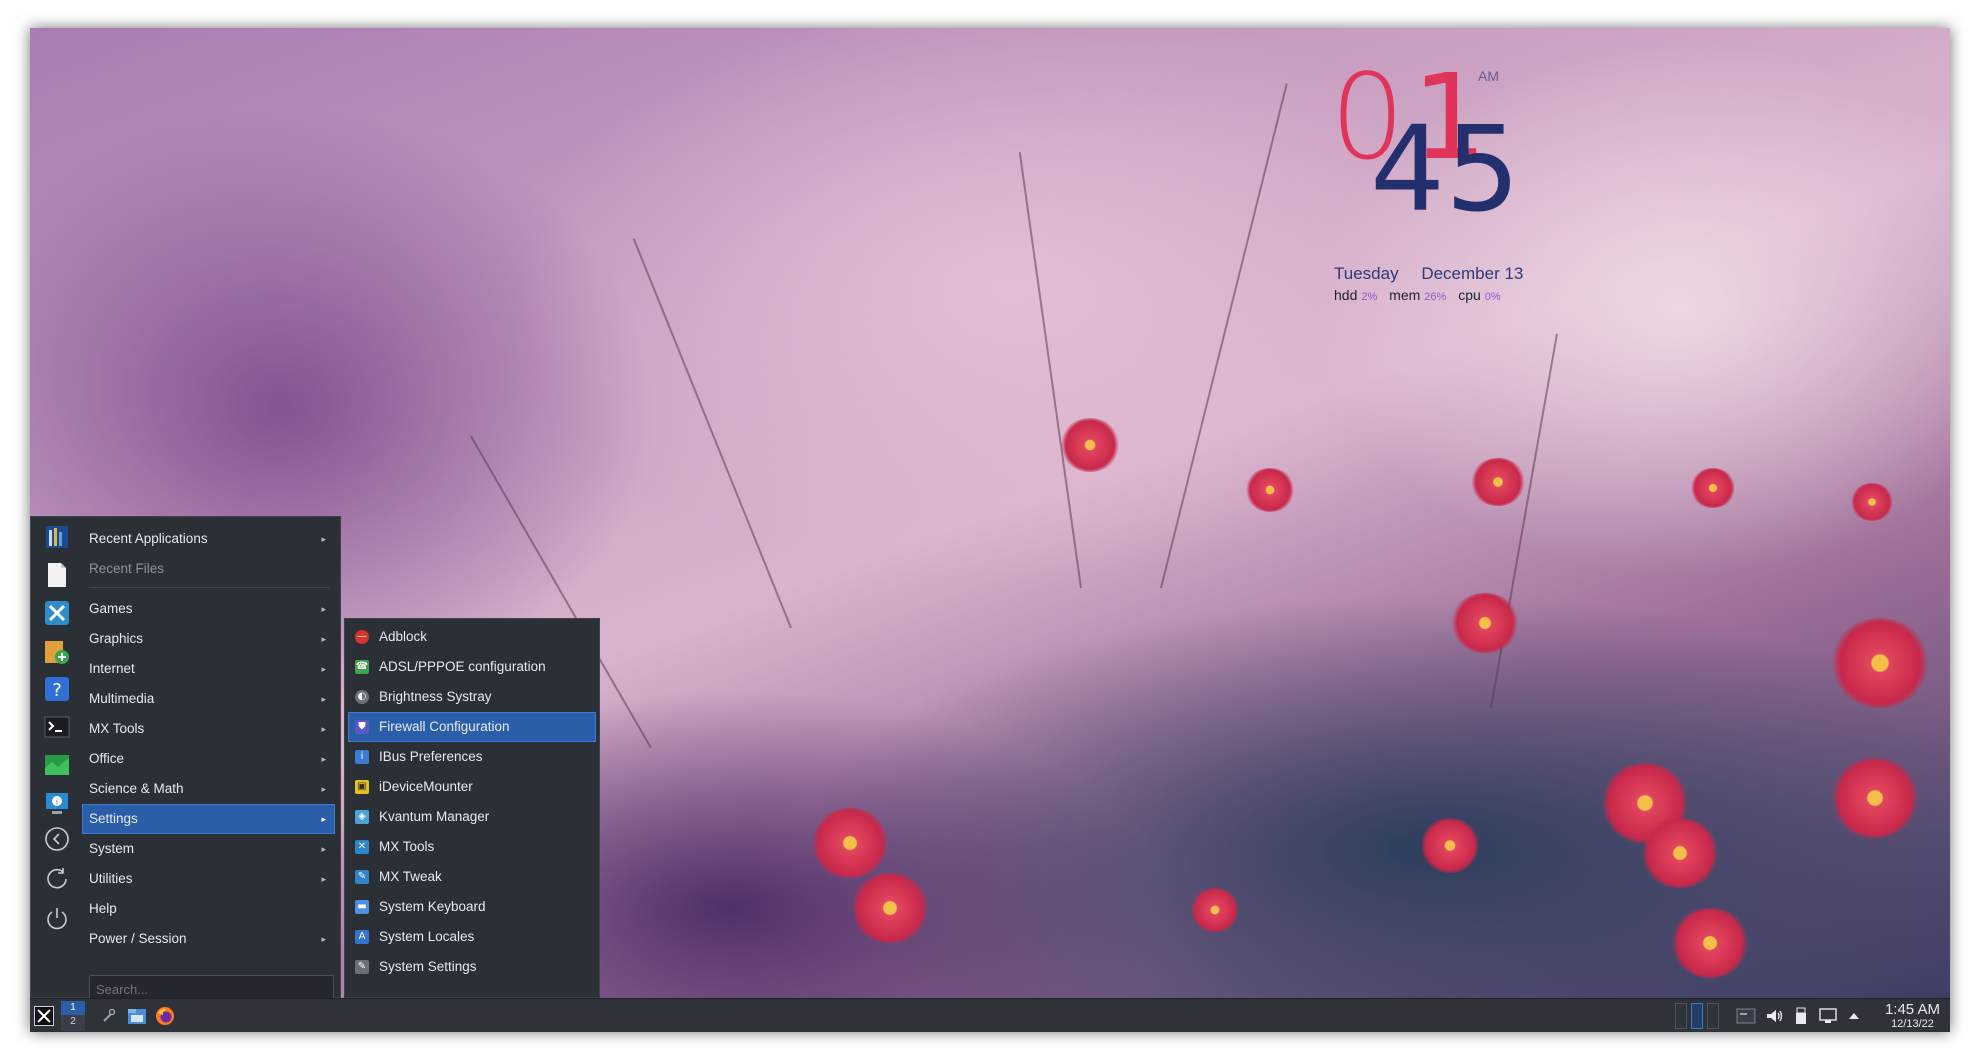 The height and width of the screenshot is (1062, 1980). What do you see at coordinates (57, 689) in the screenshot?
I see `help-favorite-icon: ?` at bounding box center [57, 689].